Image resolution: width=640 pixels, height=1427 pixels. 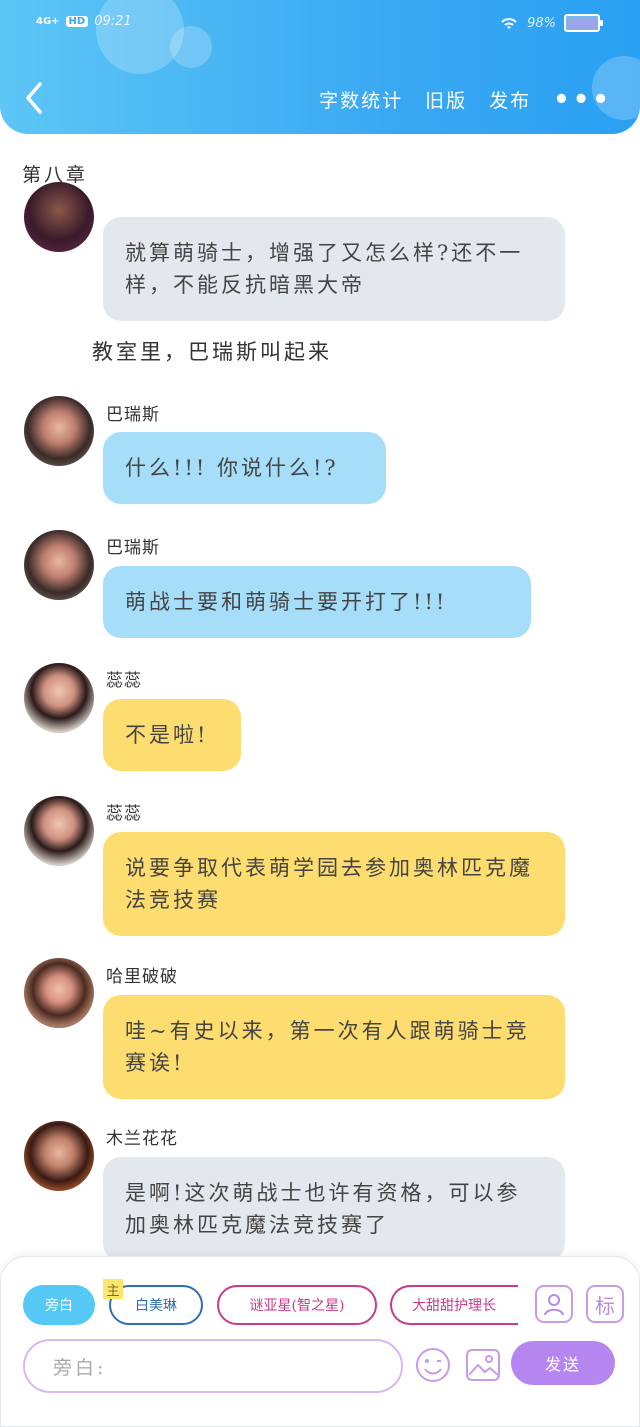 What do you see at coordinates (334, 269) in the screenshot?
I see `chat-bubble: 就算萌骑士，增强了又怎么样?还不一样，不能反抗暗黑大帝` at bounding box center [334, 269].